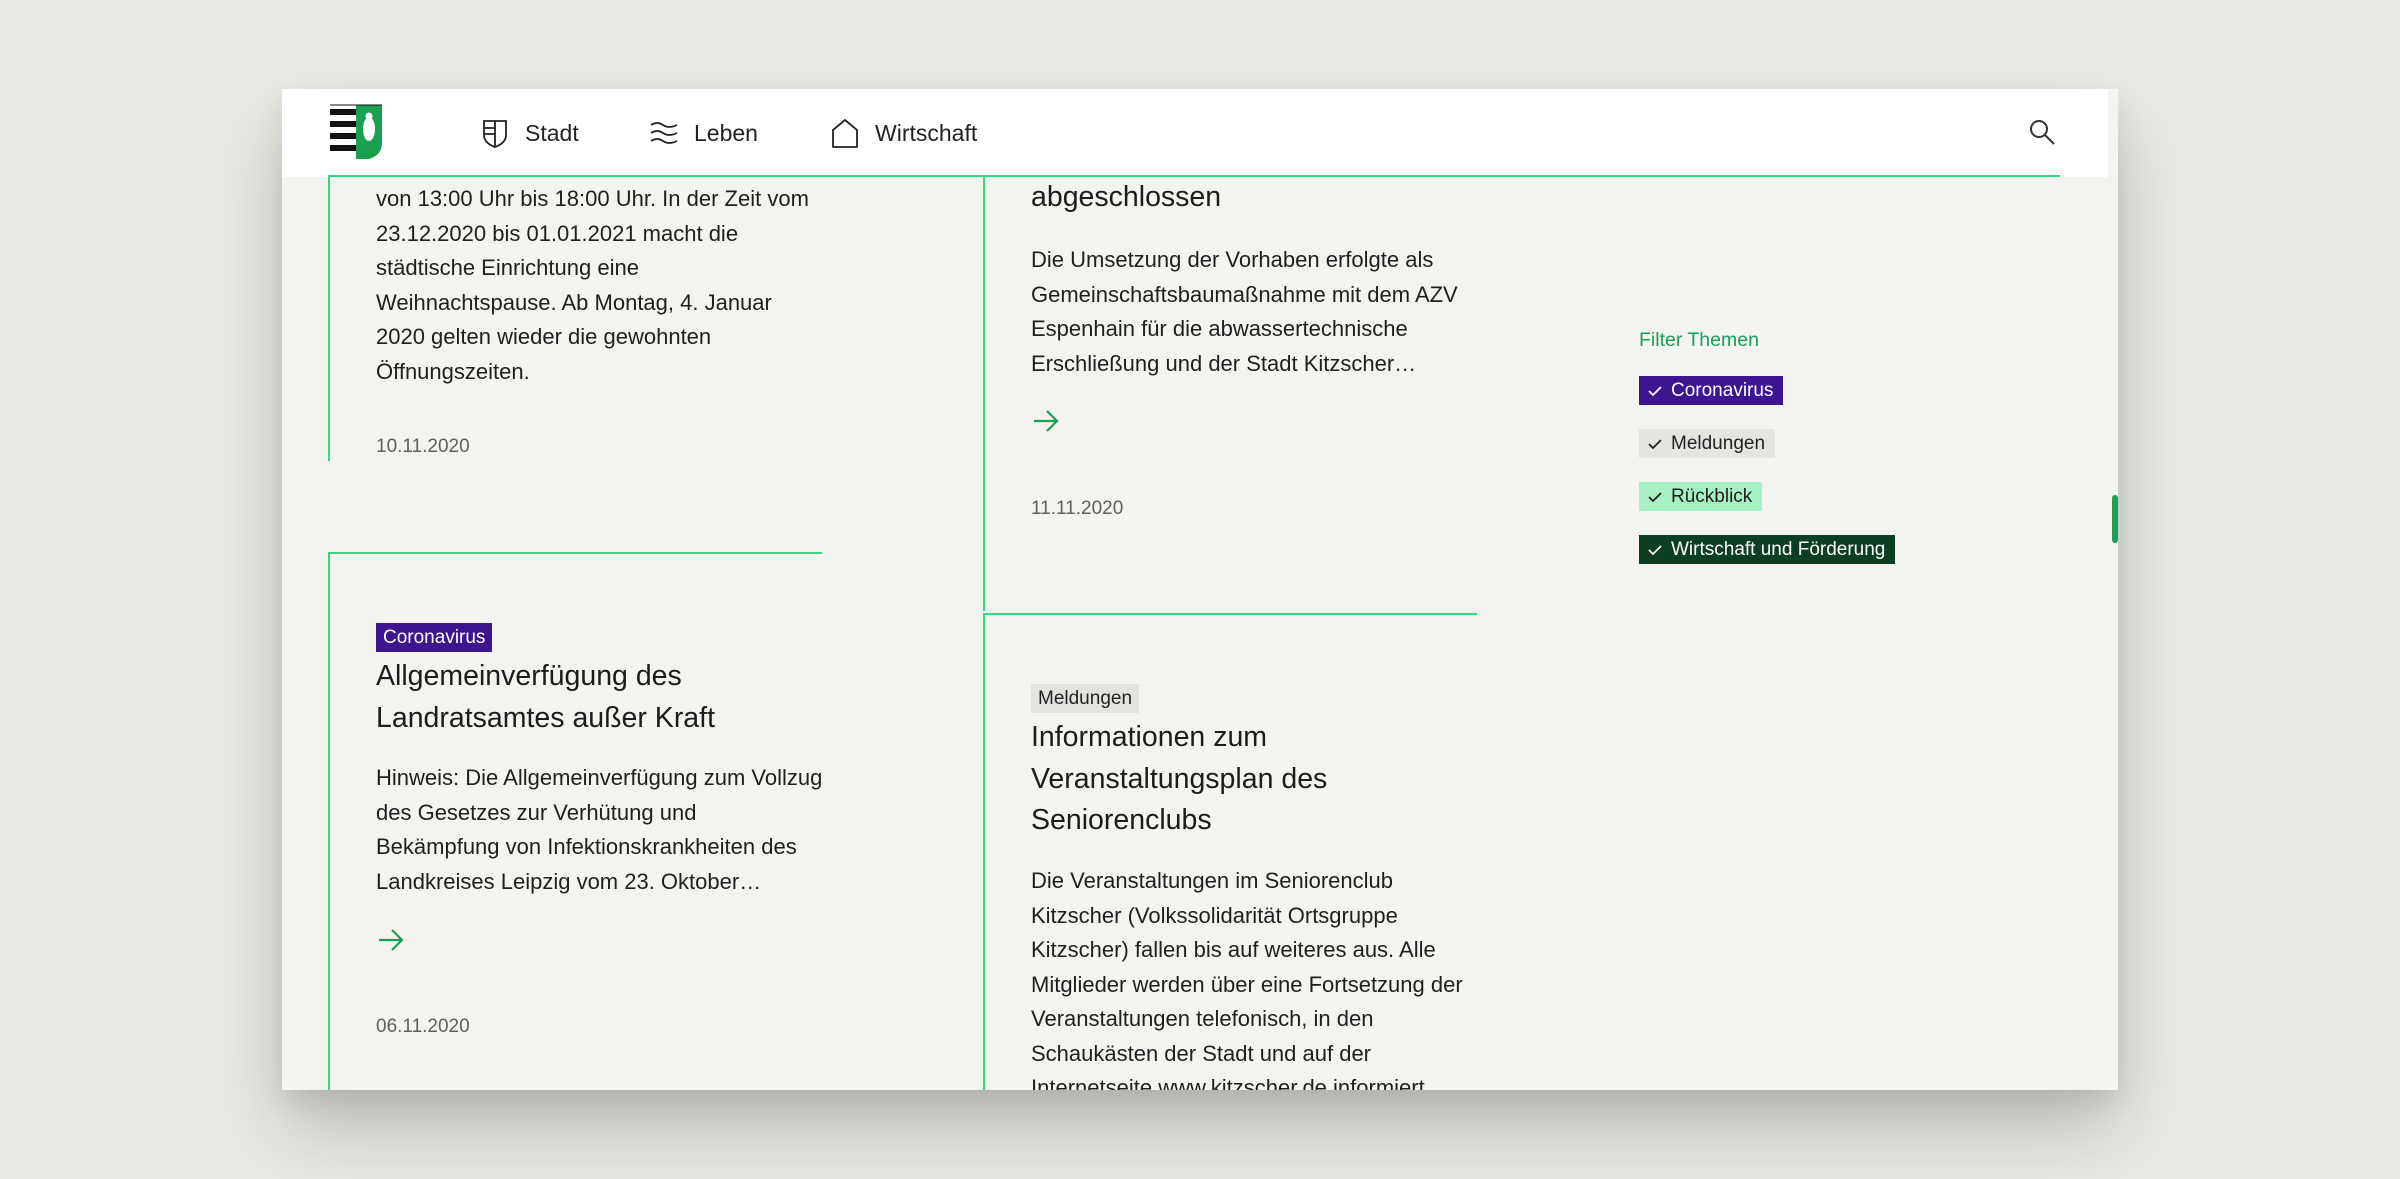  I want to click on excerpt-line: Weihnachtspause. Ab Montag, 4. Januar, so click(574, 302).